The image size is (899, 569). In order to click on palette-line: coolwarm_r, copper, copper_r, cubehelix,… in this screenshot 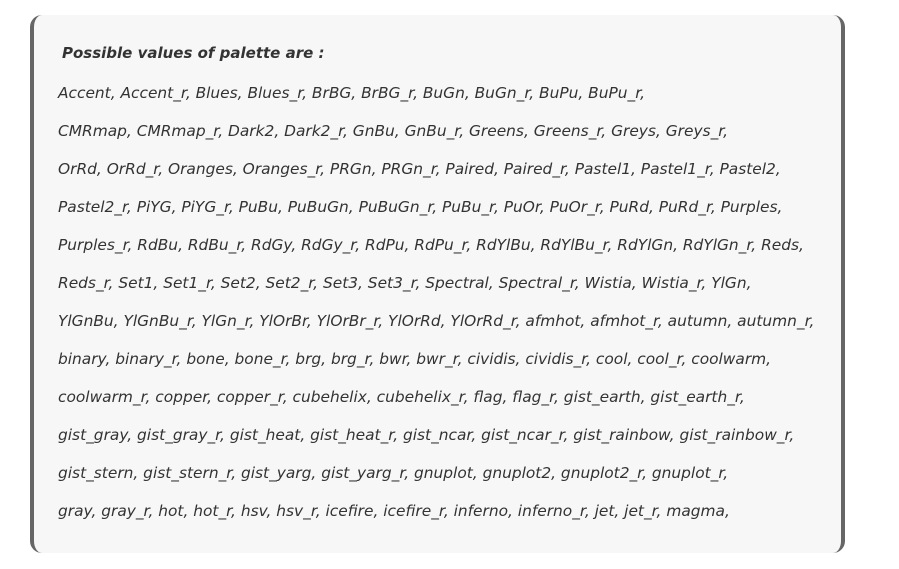, I will do `click(401, 397)`.